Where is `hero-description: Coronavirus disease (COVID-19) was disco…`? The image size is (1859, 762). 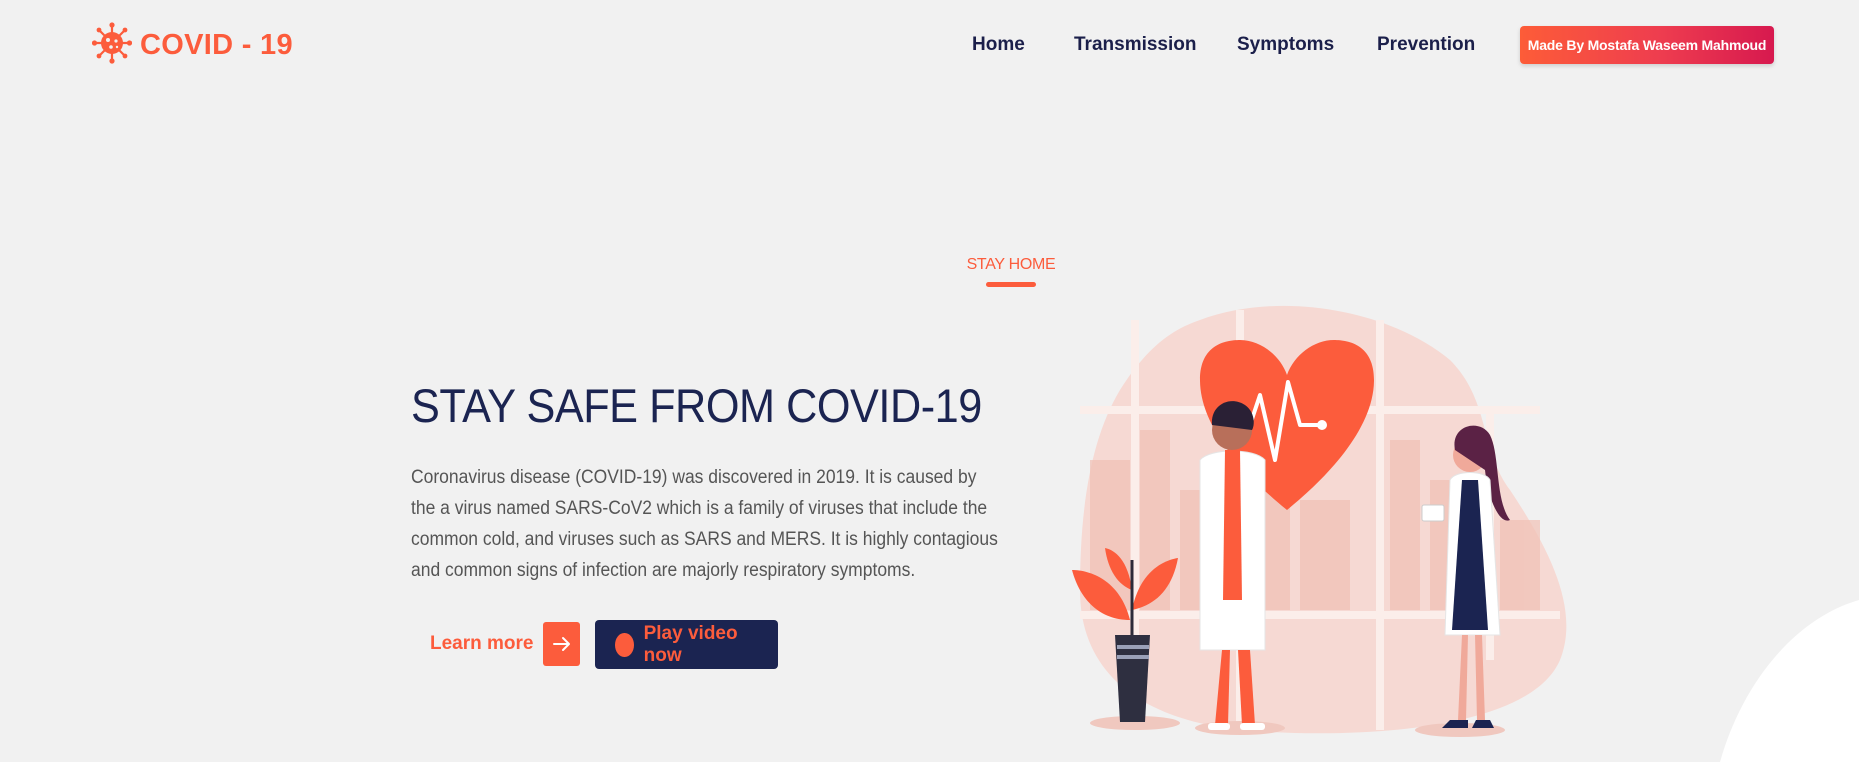 hero-description: Coronavirus disease (COVID-19) was disco… is located at coordinates (704, 524).